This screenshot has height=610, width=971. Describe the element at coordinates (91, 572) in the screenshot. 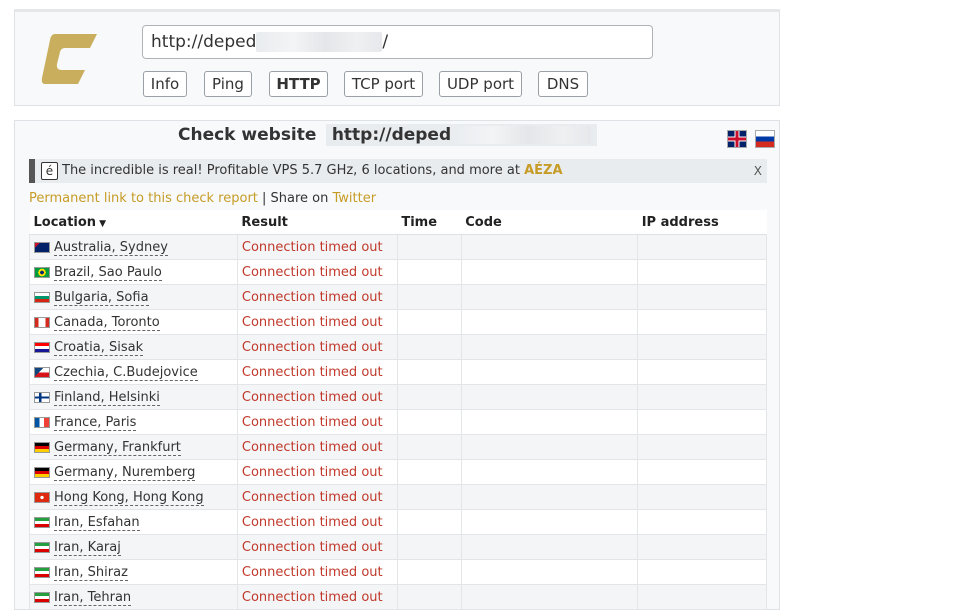

I see `location-link: Iran, Shiraz` at that location.